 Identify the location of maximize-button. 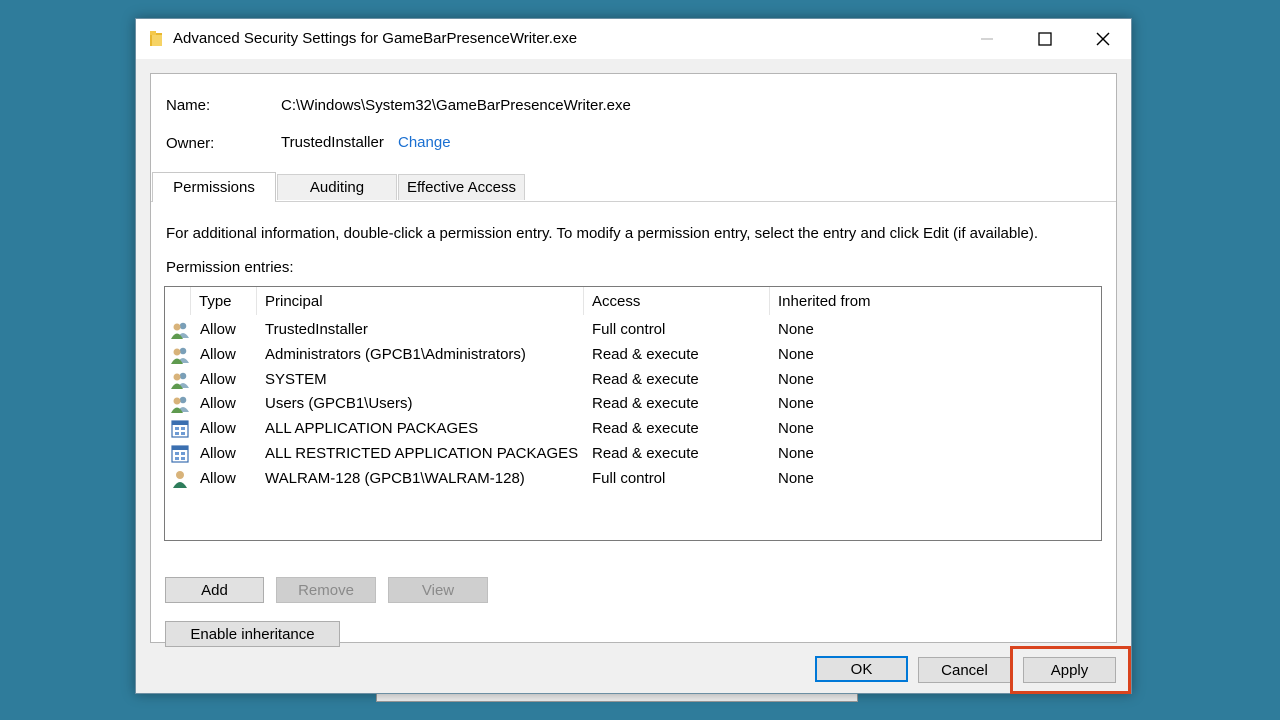
(1045, 39).